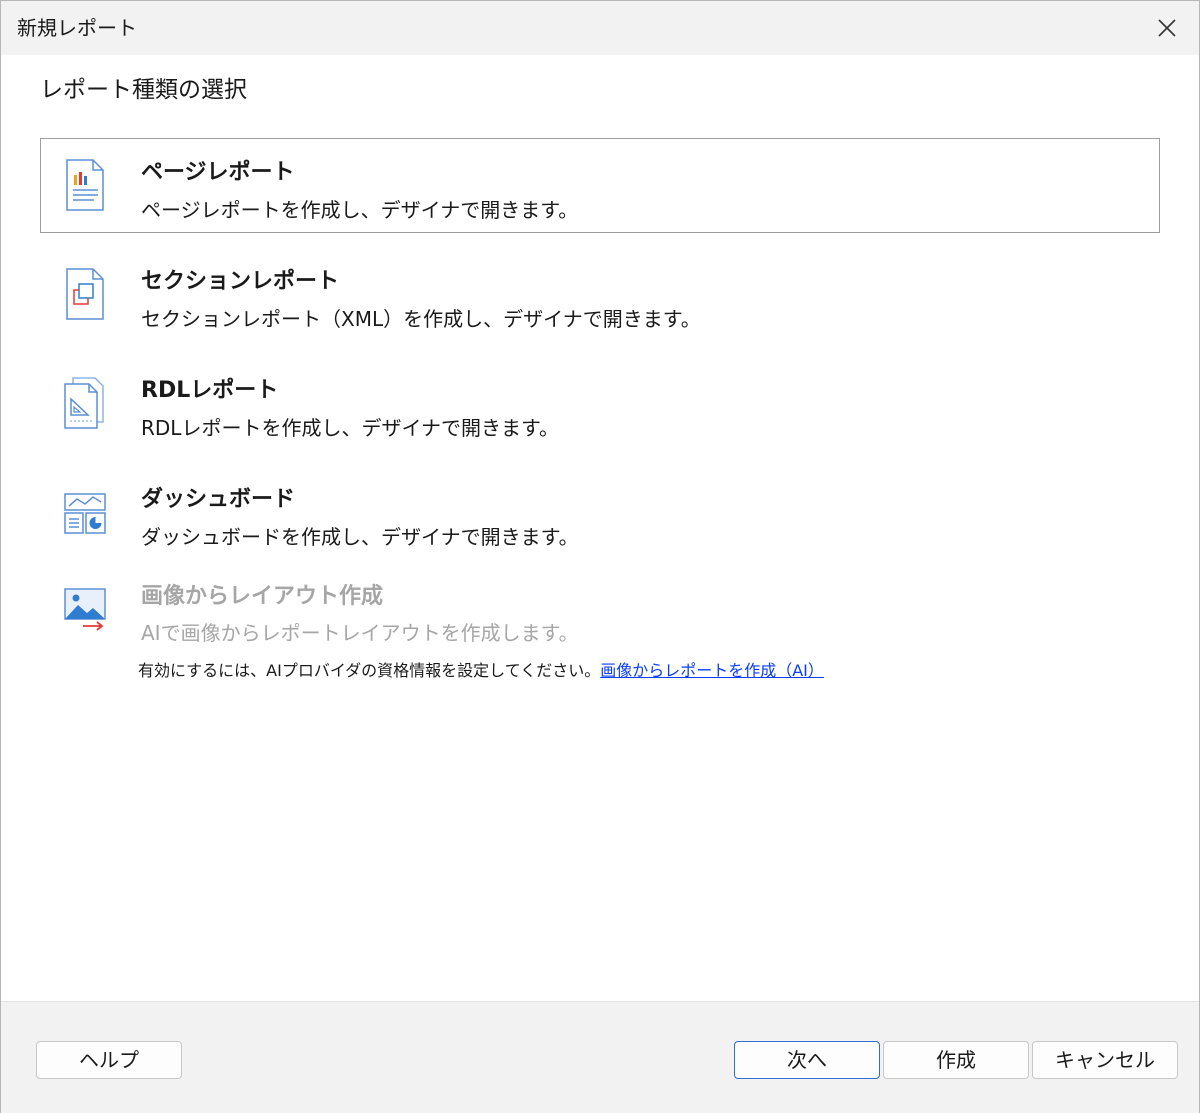  Describe the element at coordinates (85, 294) in the screenshot. I see `section-report-icon` at that location.